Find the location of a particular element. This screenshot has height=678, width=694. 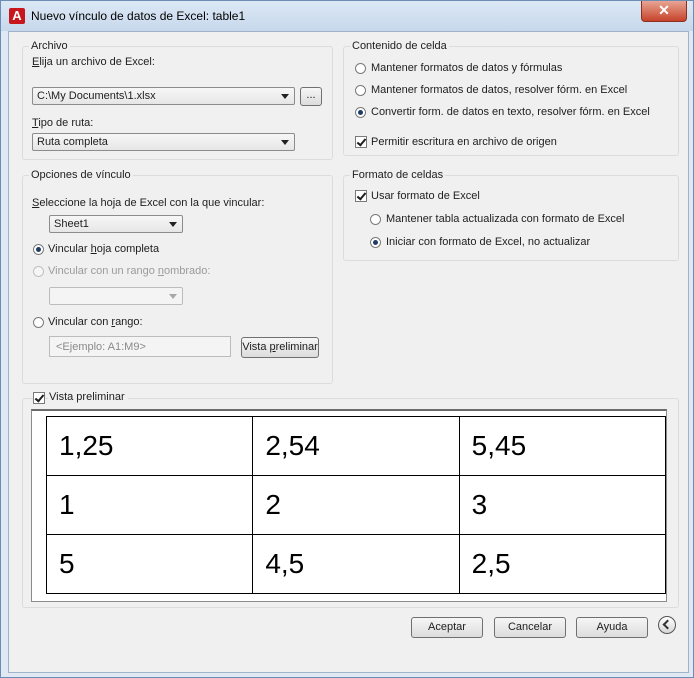

checkbox-preview is located at coordinates (39, 398).